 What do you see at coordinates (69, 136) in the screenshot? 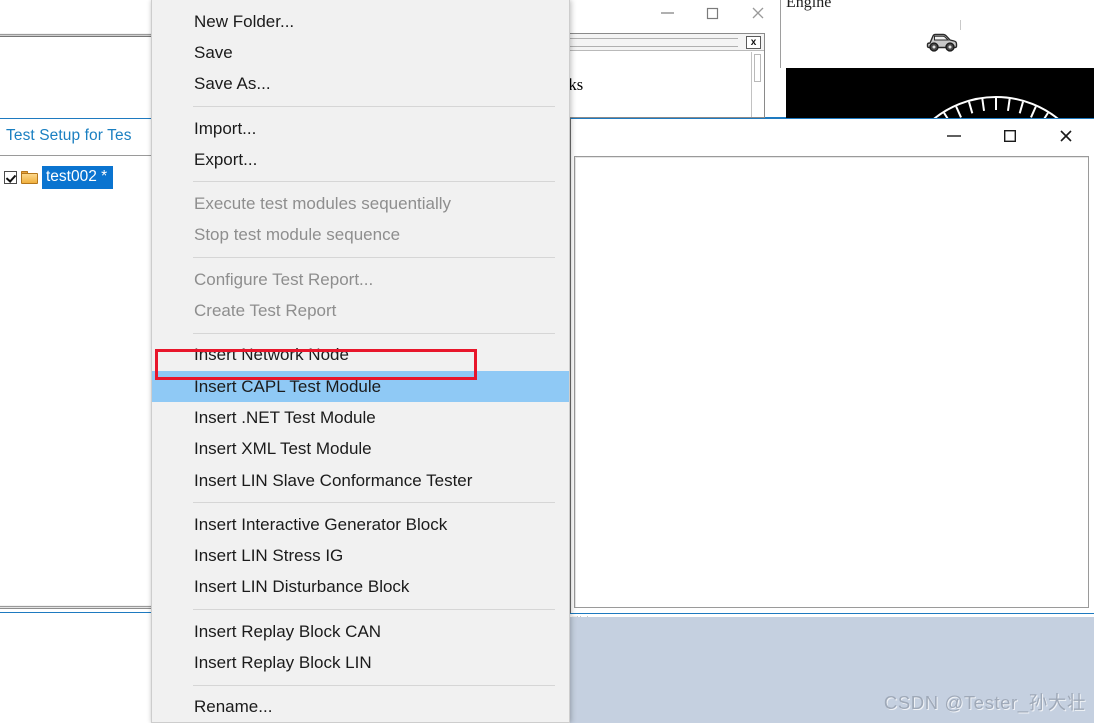
I see `tab-label-test-setup: Test Setup for Tes` at bounding box center [69, 136].